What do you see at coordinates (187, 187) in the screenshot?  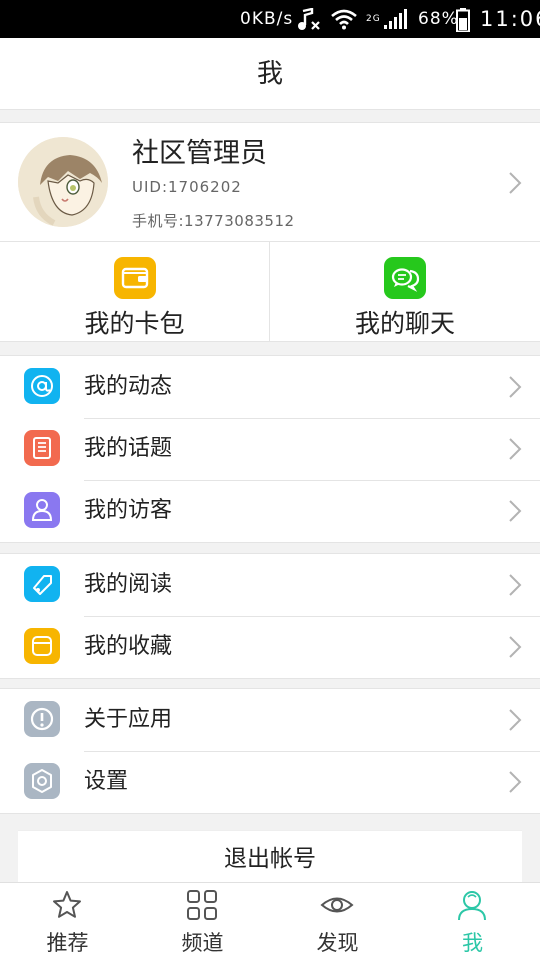 I see `profile-uid: UID:1706202` at bounding box center [187, 187].